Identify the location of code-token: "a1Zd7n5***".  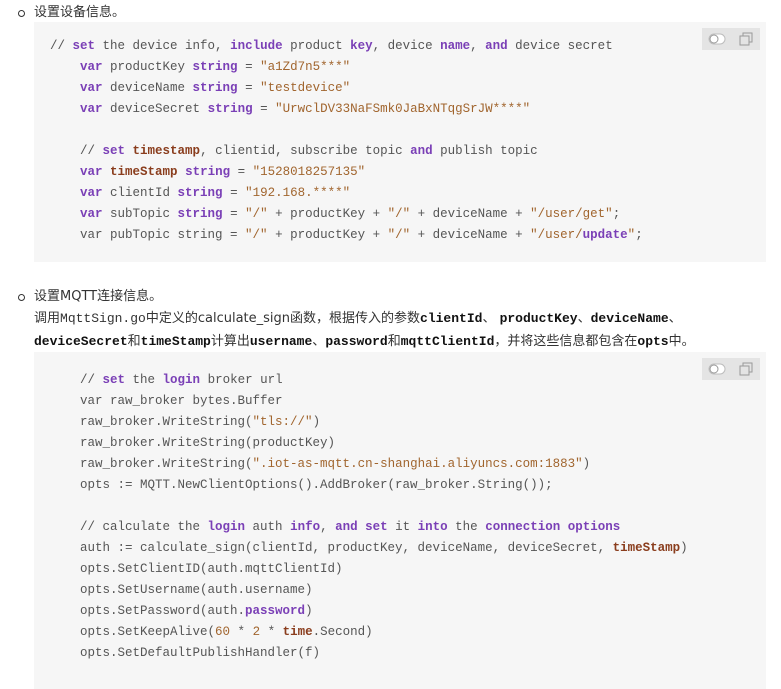
(305, 67).